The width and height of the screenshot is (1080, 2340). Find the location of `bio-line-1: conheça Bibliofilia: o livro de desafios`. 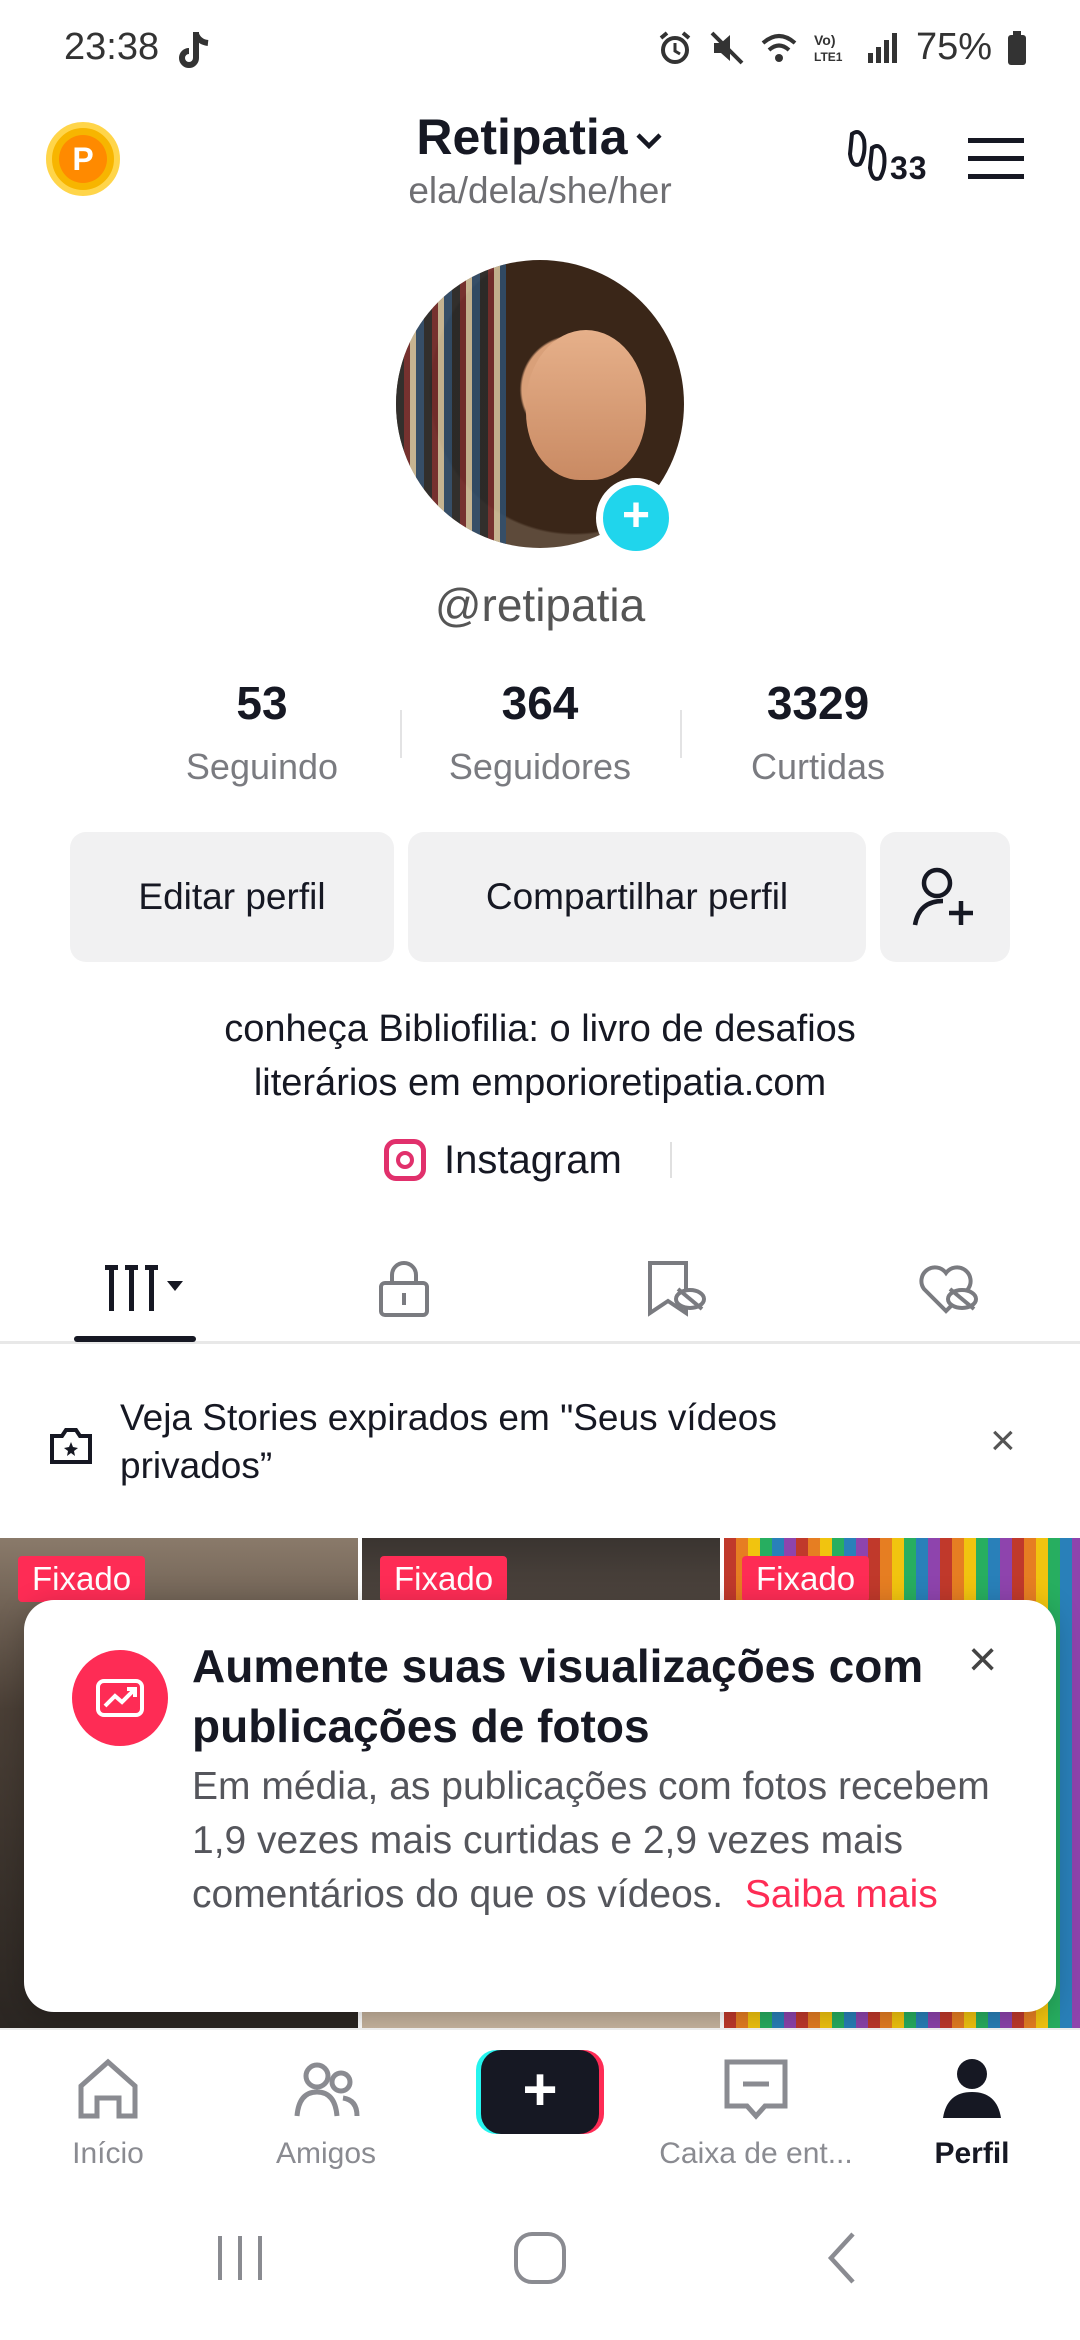

bio-line-1: conheça Bibliofilia: o livro de desafios is located at coordinates (540, 1029).